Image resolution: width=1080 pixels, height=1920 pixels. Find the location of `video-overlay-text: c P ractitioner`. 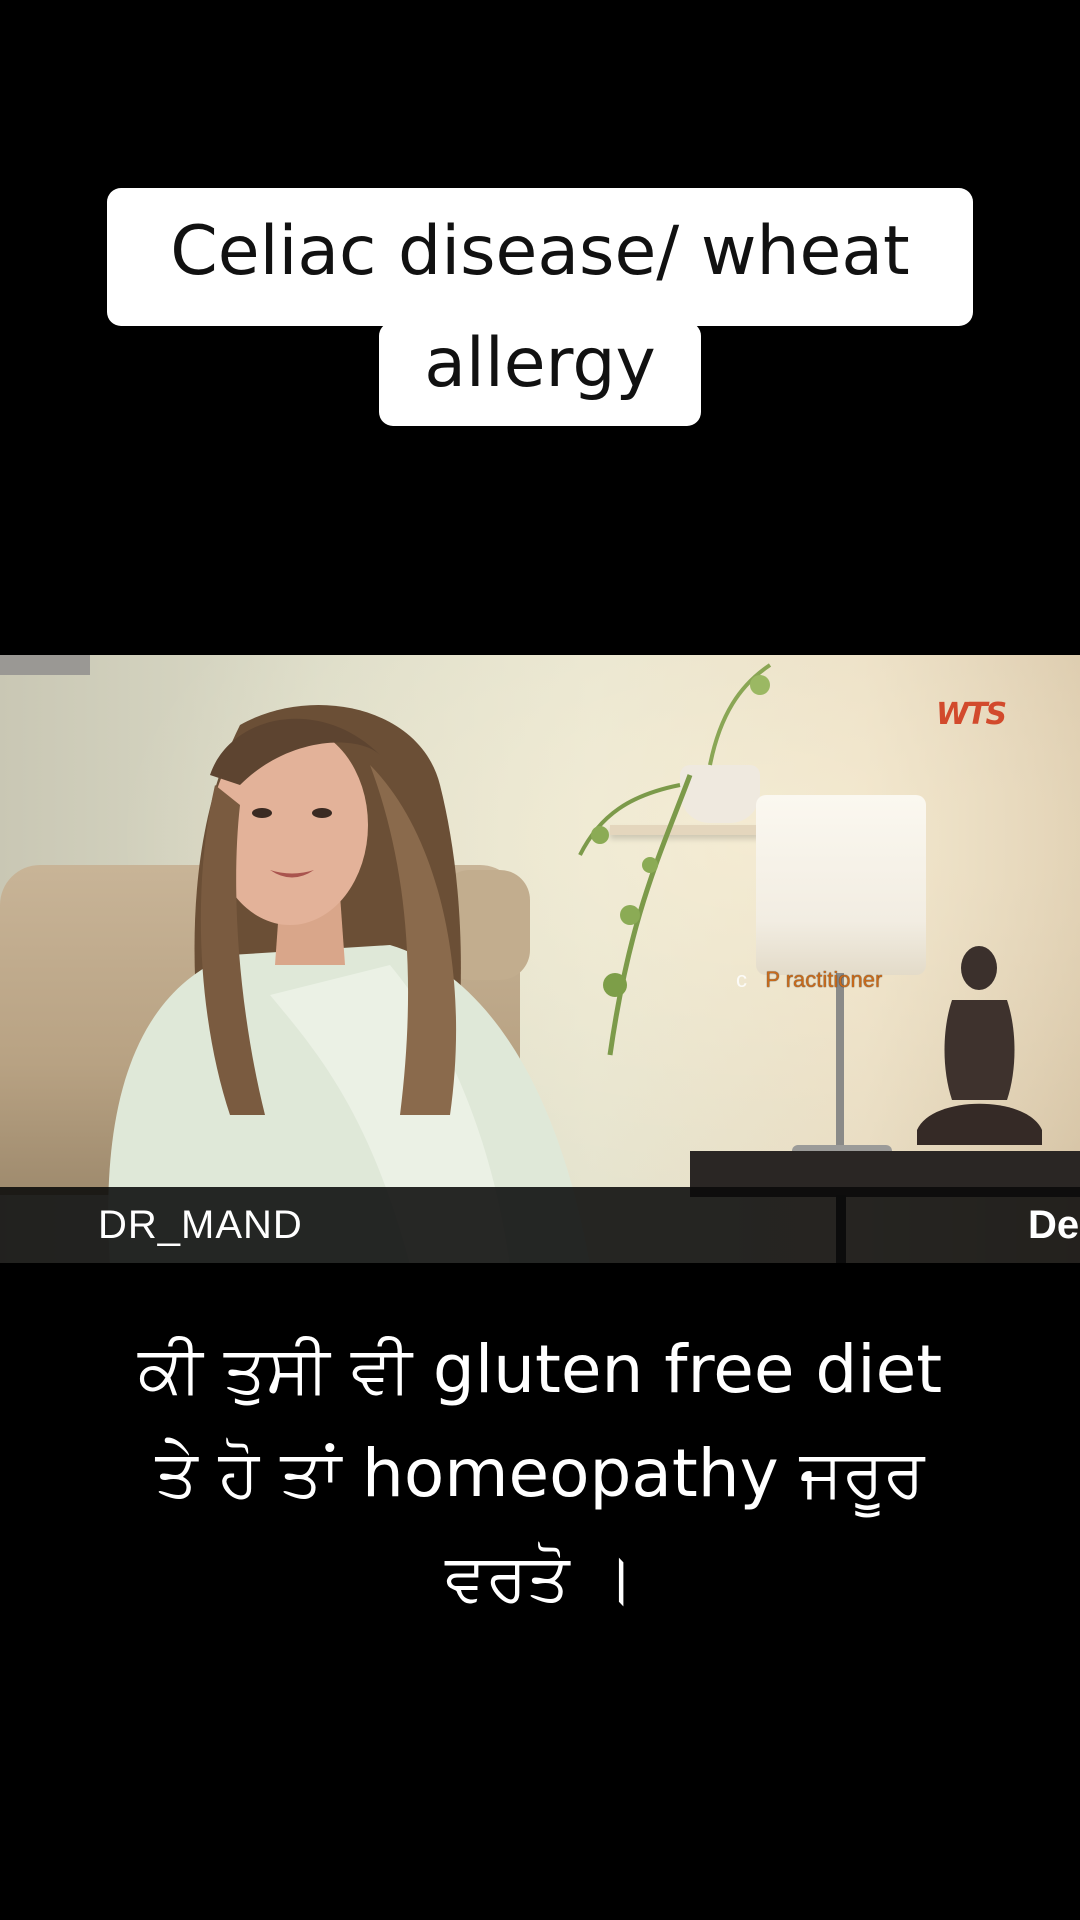

video-overlay-text: c P ractitioner is located at coordinates (809, 980).